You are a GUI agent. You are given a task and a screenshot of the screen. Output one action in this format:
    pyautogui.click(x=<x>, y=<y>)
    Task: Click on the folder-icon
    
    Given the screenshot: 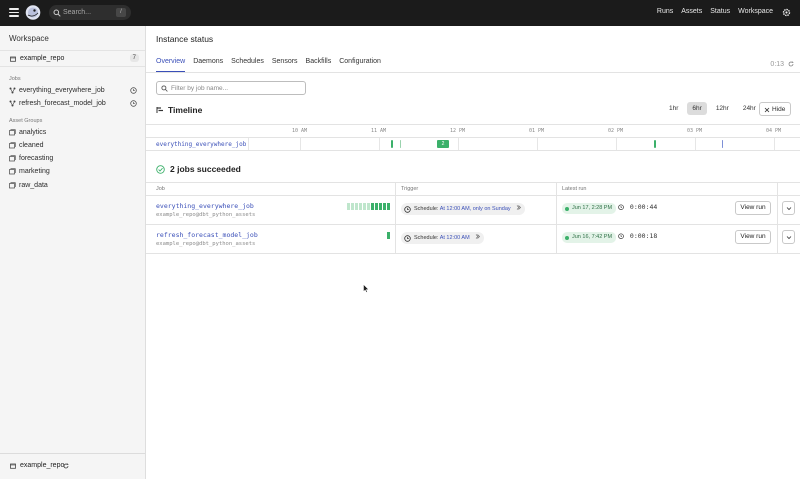 What is the action you would take?
    pyautogui.click(x=13, y=59)
    